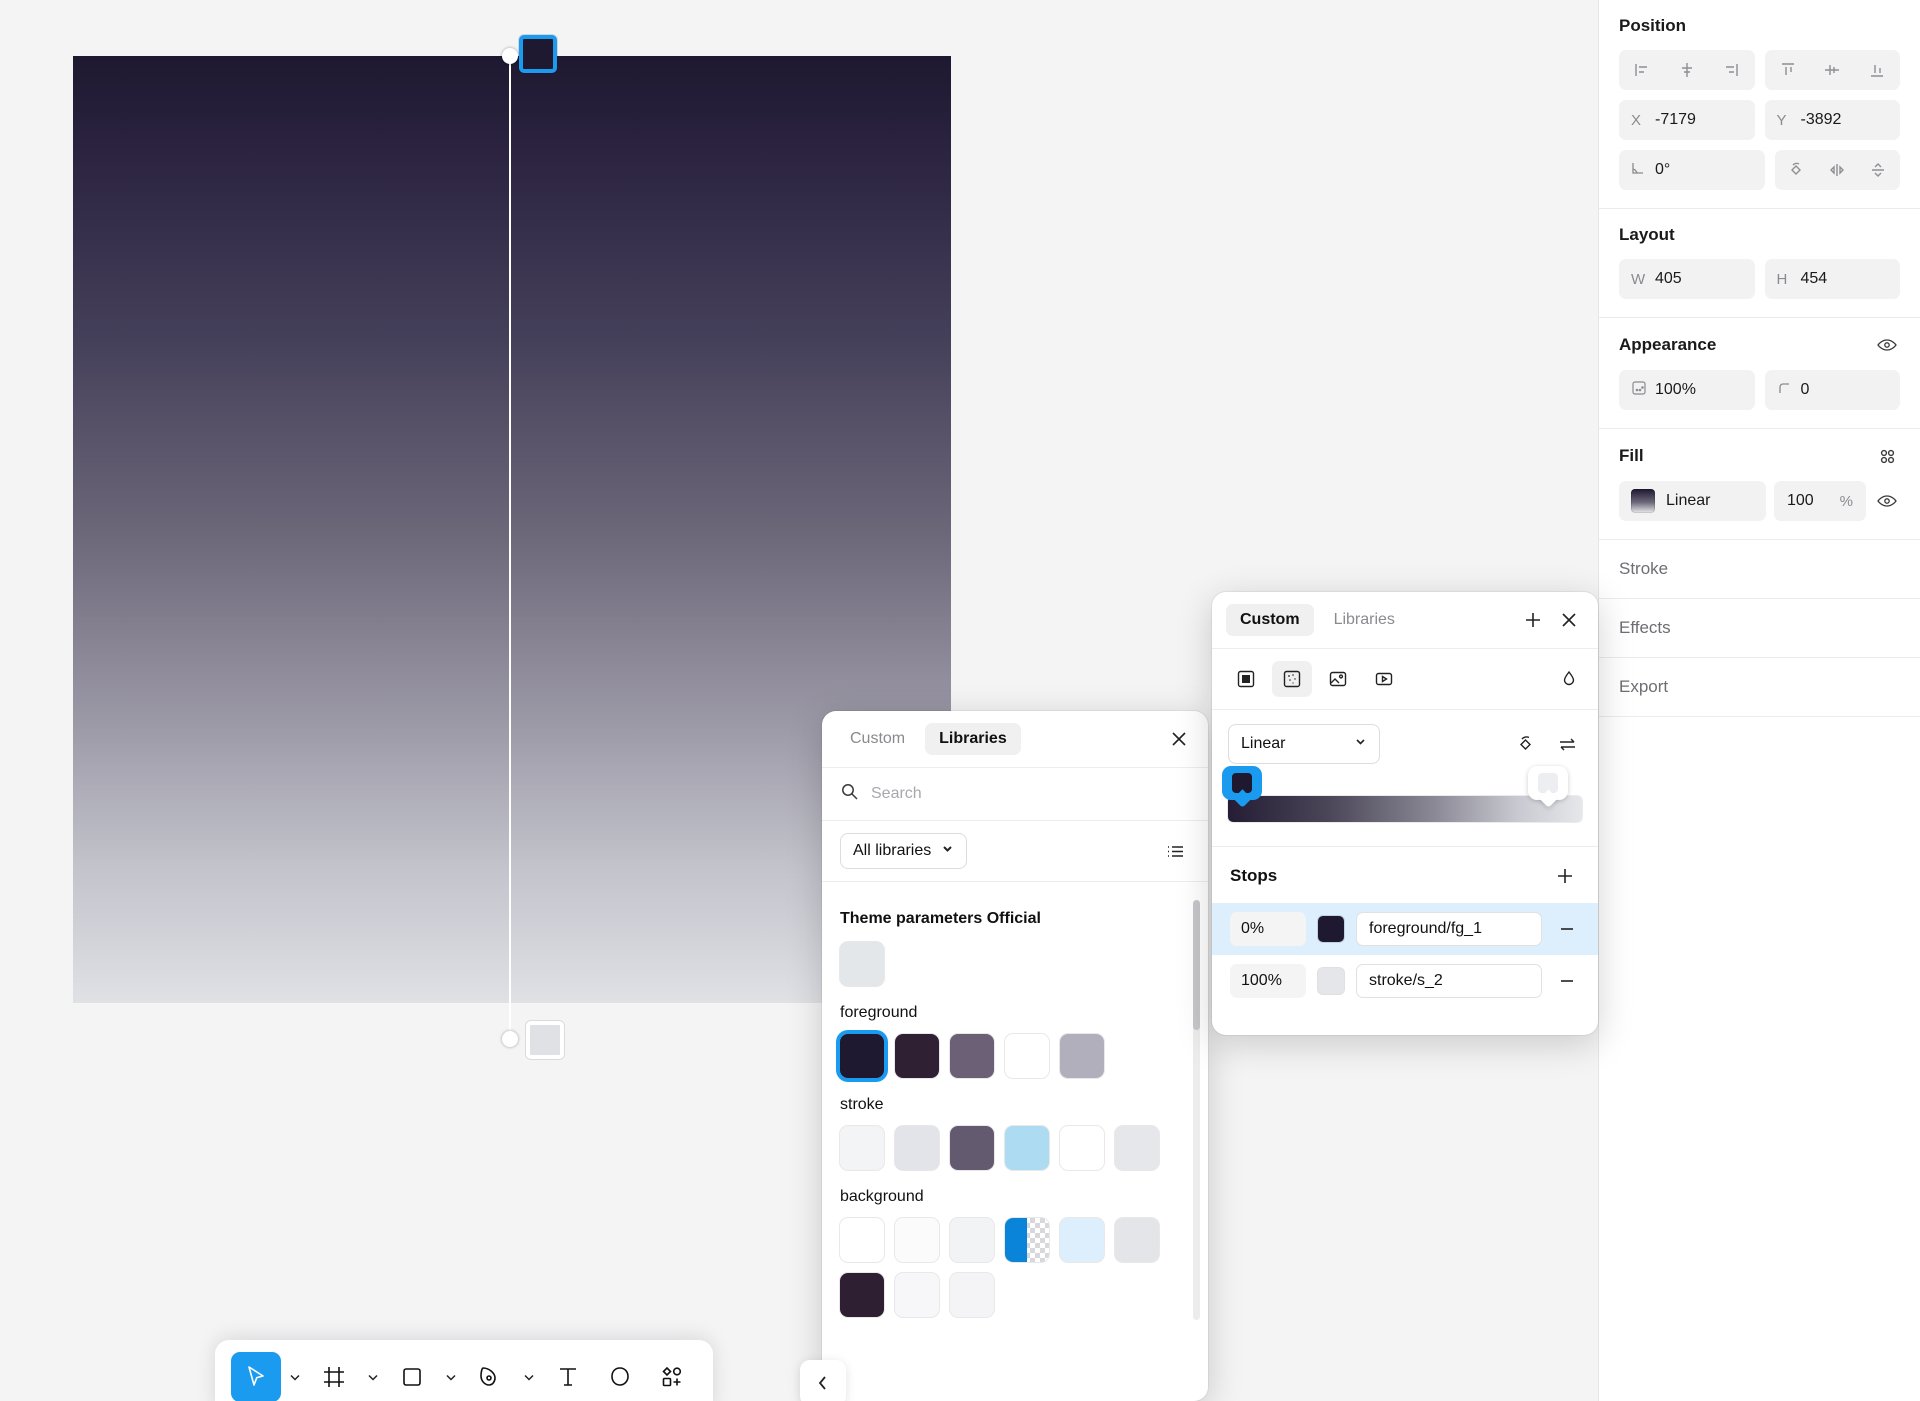 Image resolution: width=1920 pixels, height=1401 pixels. I want to click on height-field: H 454, so click(1832, 279).